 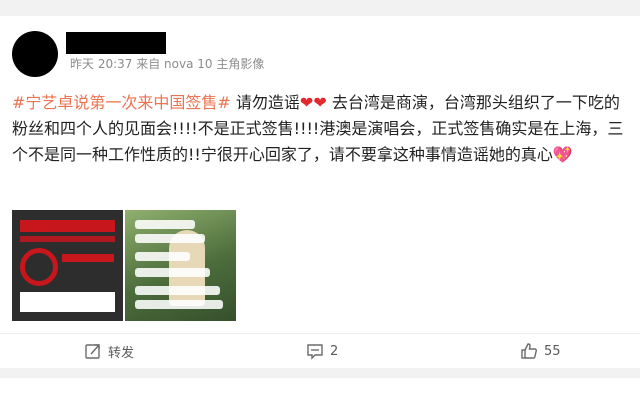 I want to click on thumbs-up-icon, so click(x=529, y=351).